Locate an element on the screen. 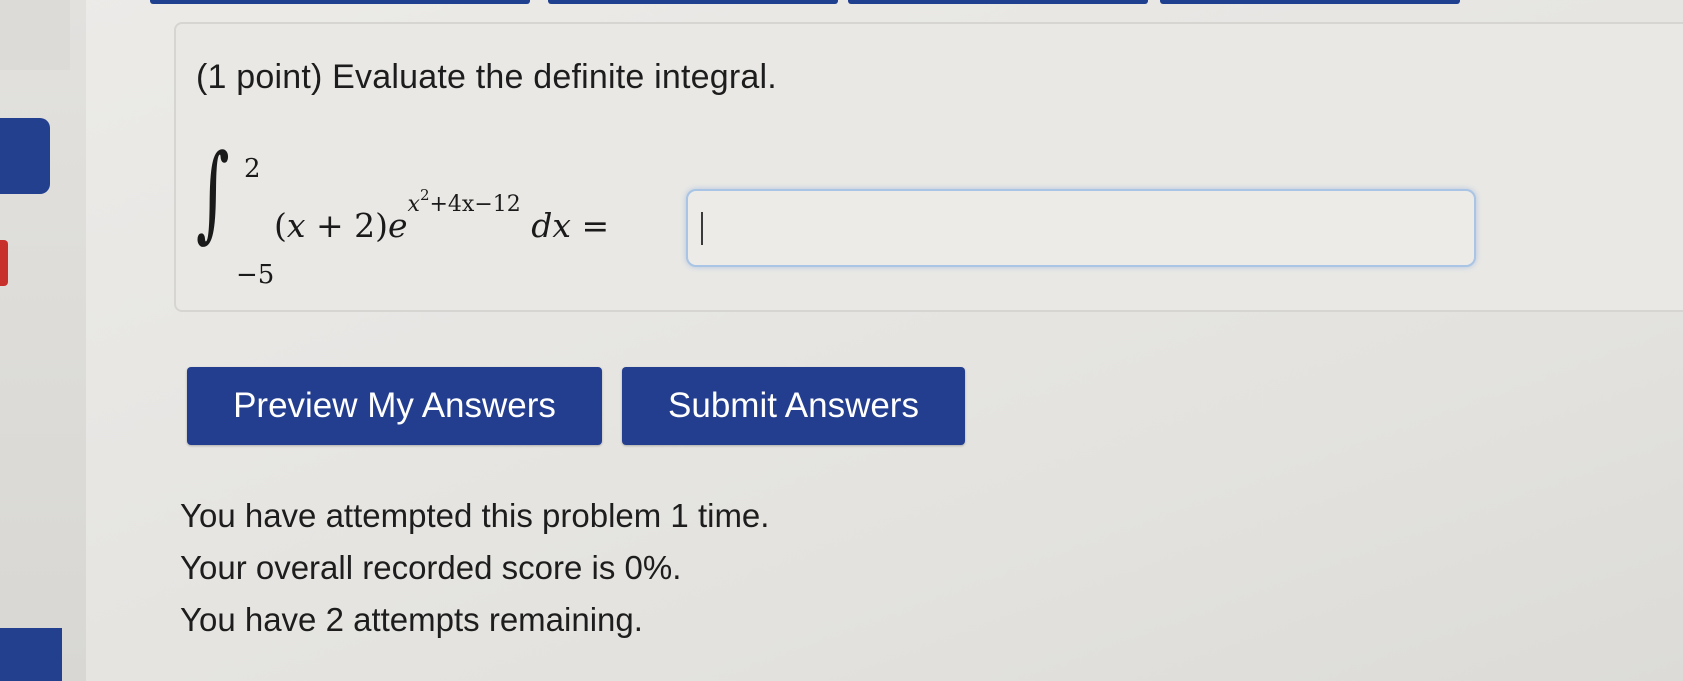 This screenshot has width=1683, height=681. lower-limit: −5 is located at coordinates (255, 275).